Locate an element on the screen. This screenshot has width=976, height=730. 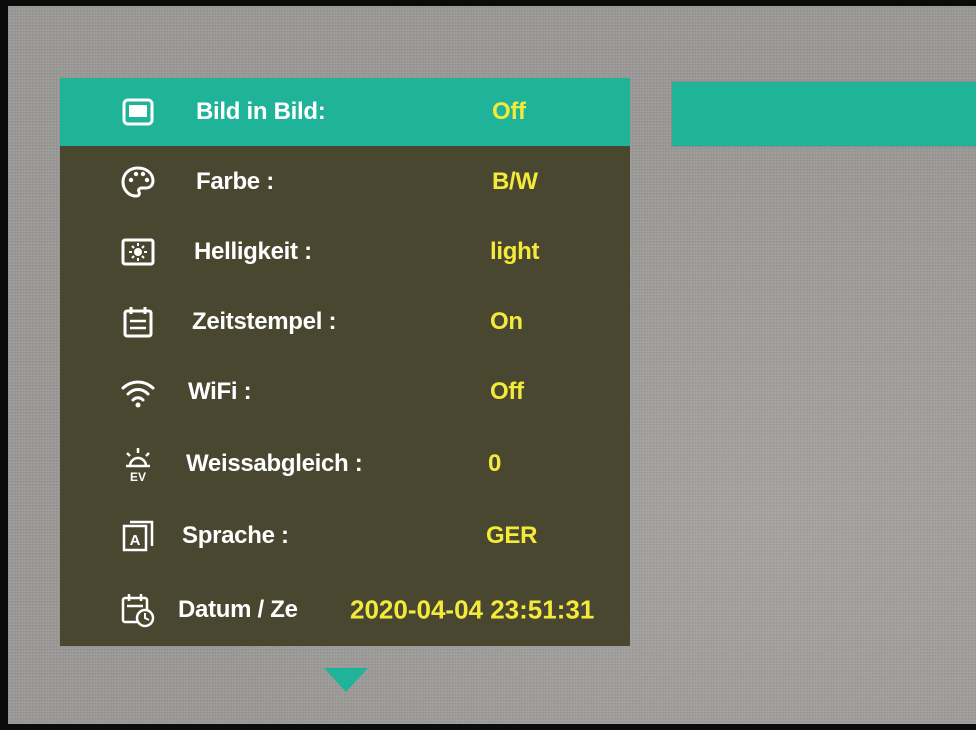
menu-item-label: Datum / Ze is located at coordinates (238, 609).